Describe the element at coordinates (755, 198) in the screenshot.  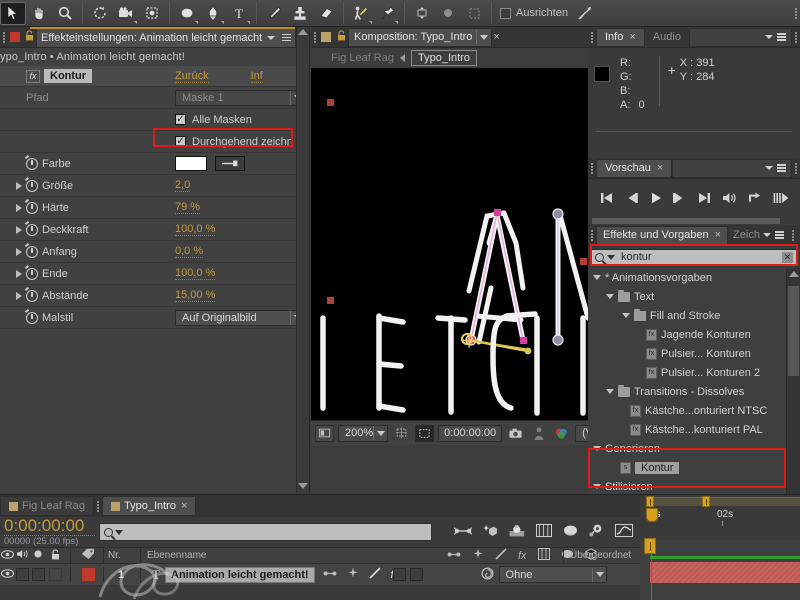
I see `loop-button` at that location.